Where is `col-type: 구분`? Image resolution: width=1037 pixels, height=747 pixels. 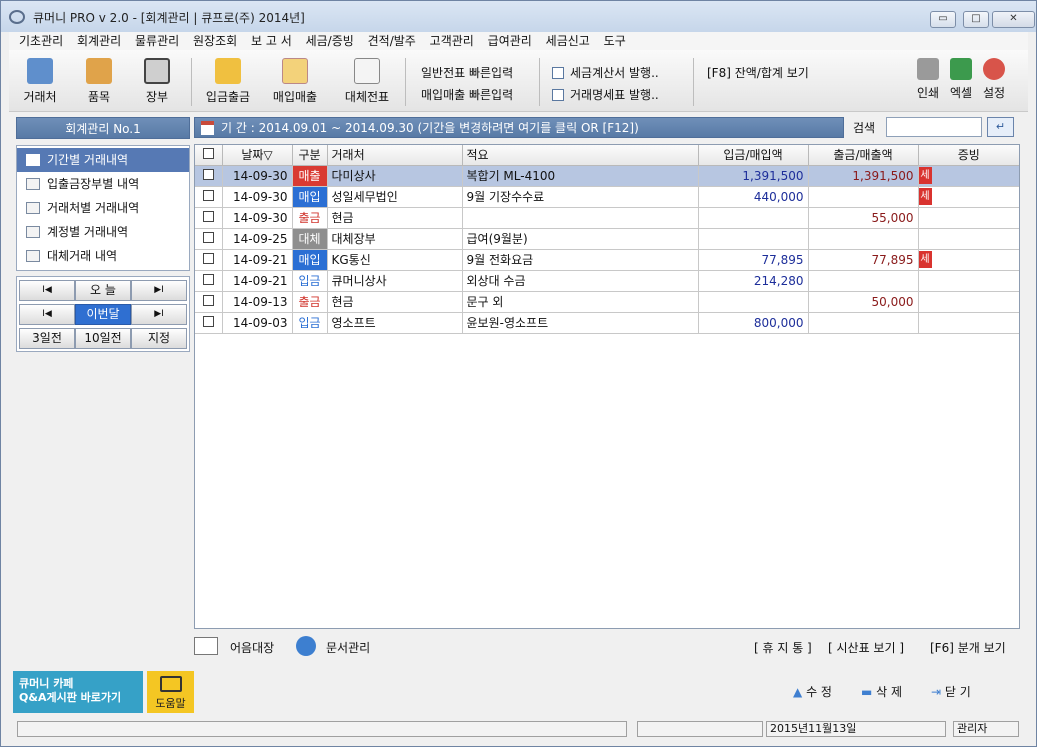 col-type: 구분 is located at coordinates (310, 155).